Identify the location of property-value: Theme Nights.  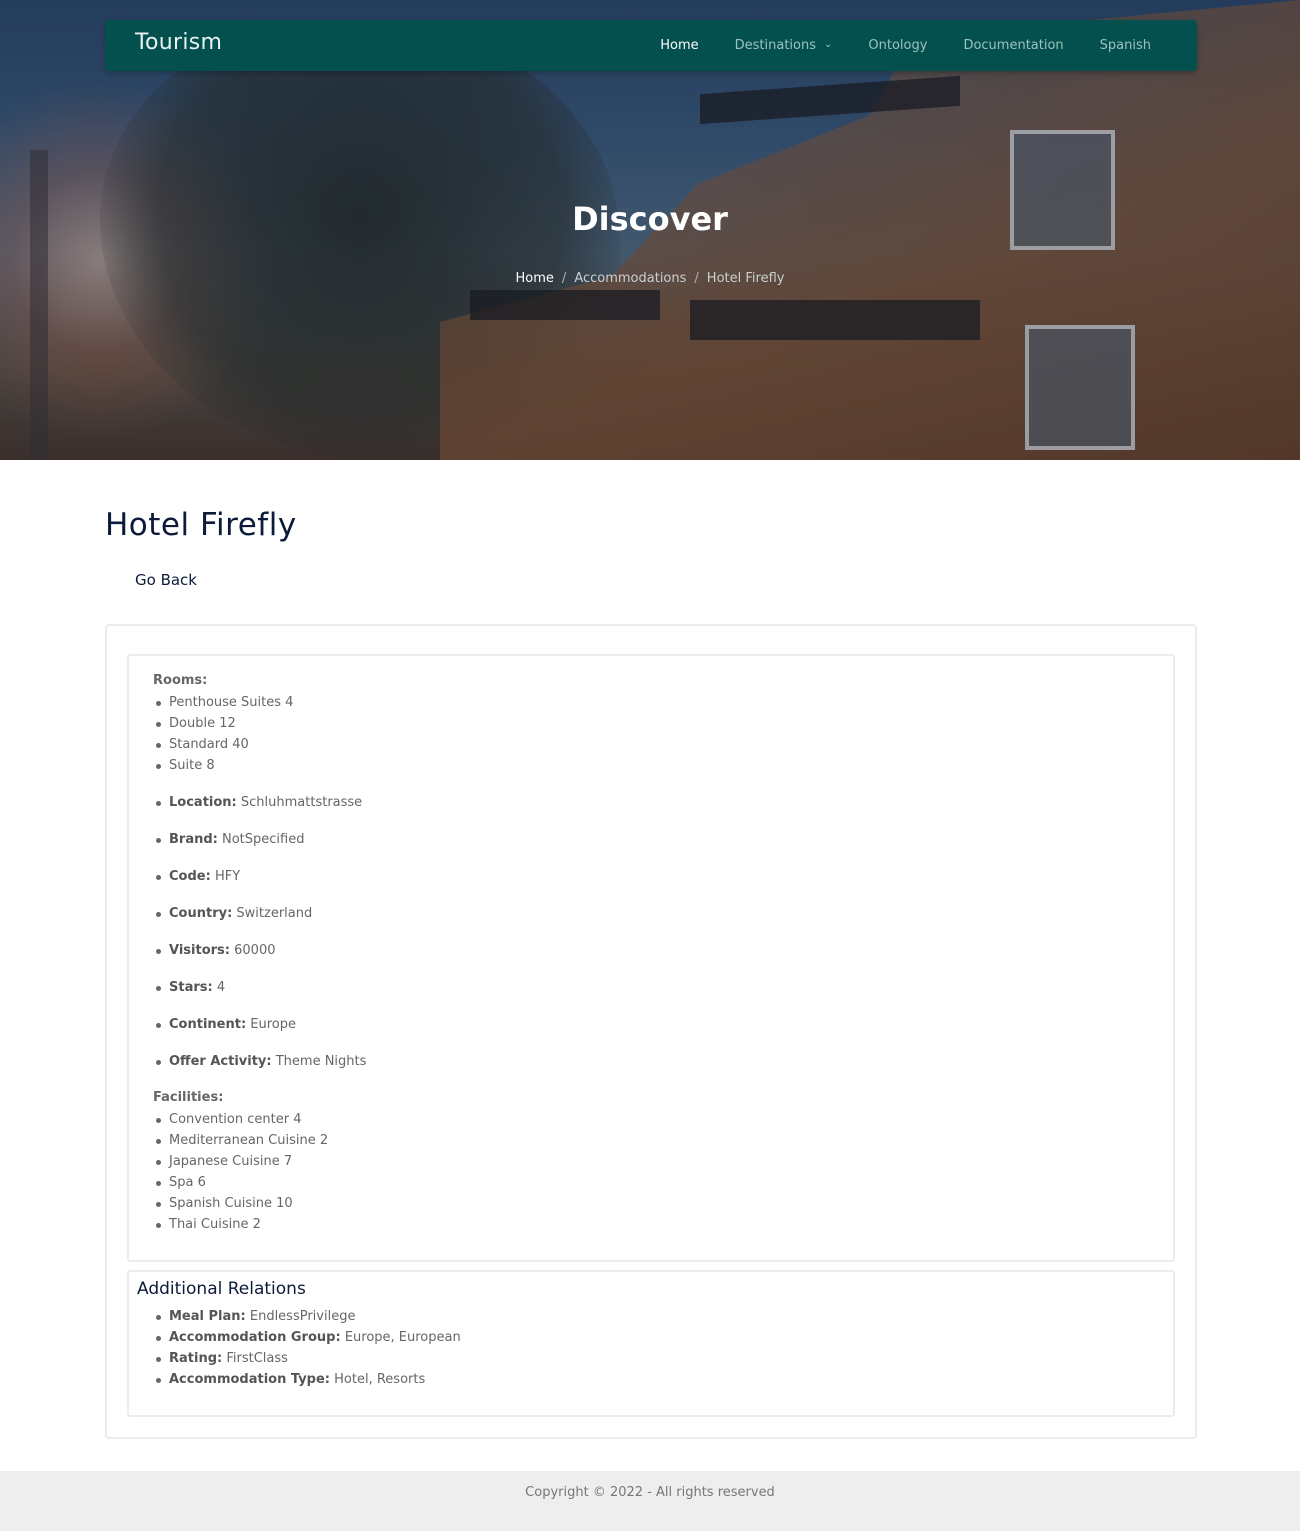
(321, 1061).